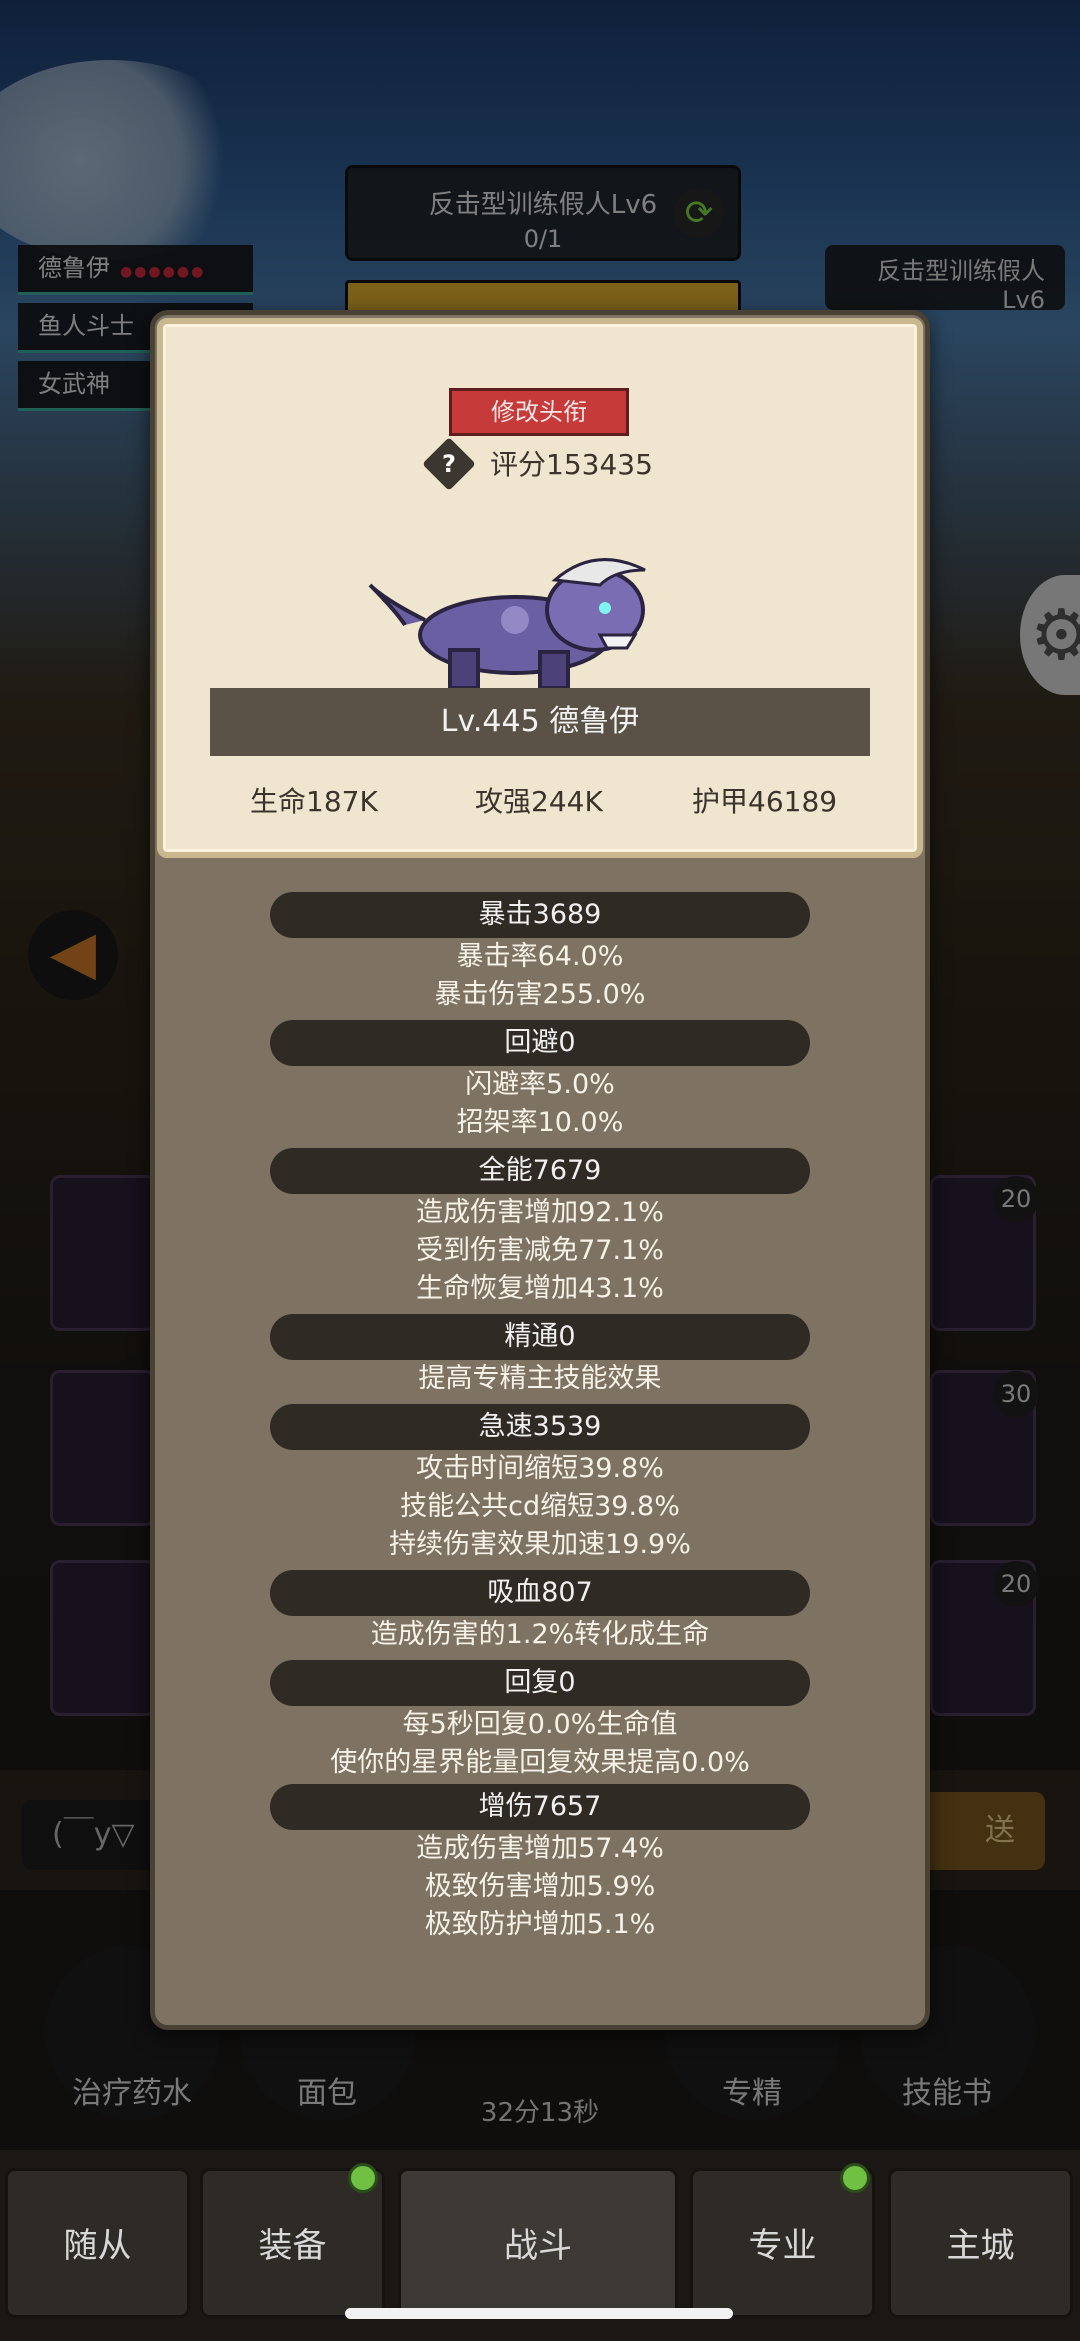 This screenshot has height=2341, width=1080. I want to click on stat-header-leech: 吸血807, so click(540, 1593).